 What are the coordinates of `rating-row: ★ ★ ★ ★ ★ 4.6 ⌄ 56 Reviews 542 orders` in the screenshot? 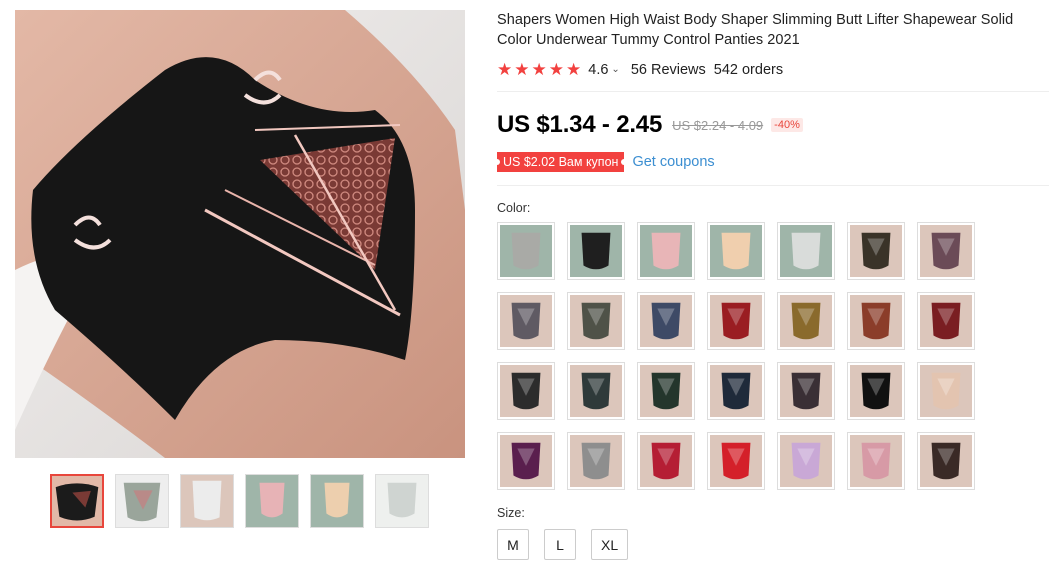 It's located at (773, 69).